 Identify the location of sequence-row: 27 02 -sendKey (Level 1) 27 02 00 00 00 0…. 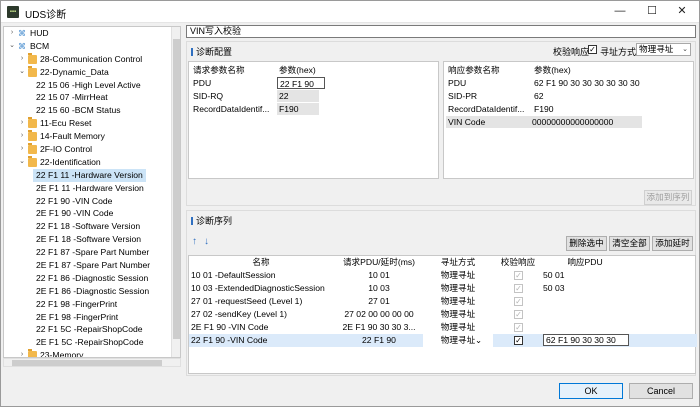
(443, 314).